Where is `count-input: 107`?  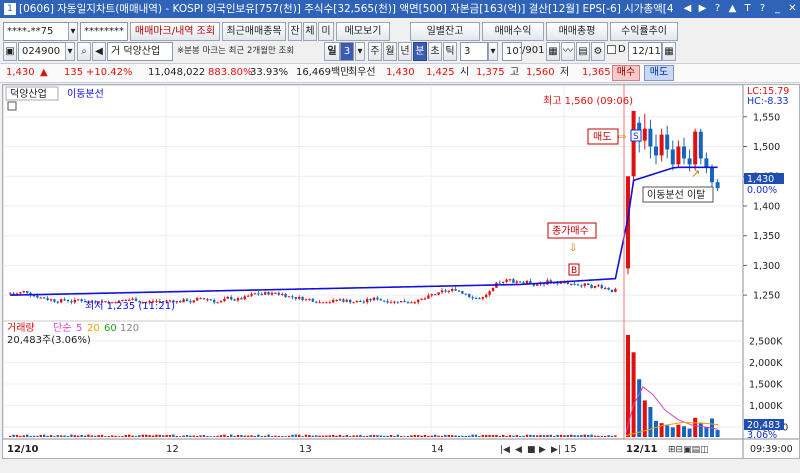
count-input: 107 is located at coordinates (512, 51).